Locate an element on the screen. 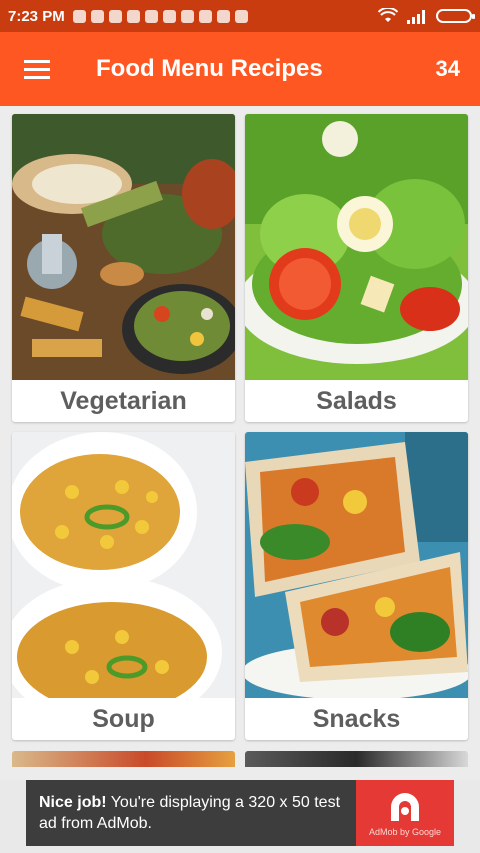 This screenshot has width=480, height=853. soup-image is located at coordinates (123, 565).